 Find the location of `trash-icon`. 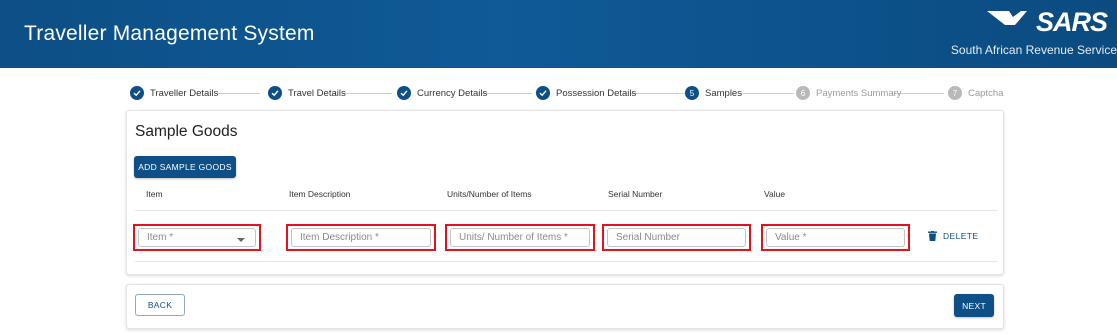

trash-icon is located at coordinates (932, 236).